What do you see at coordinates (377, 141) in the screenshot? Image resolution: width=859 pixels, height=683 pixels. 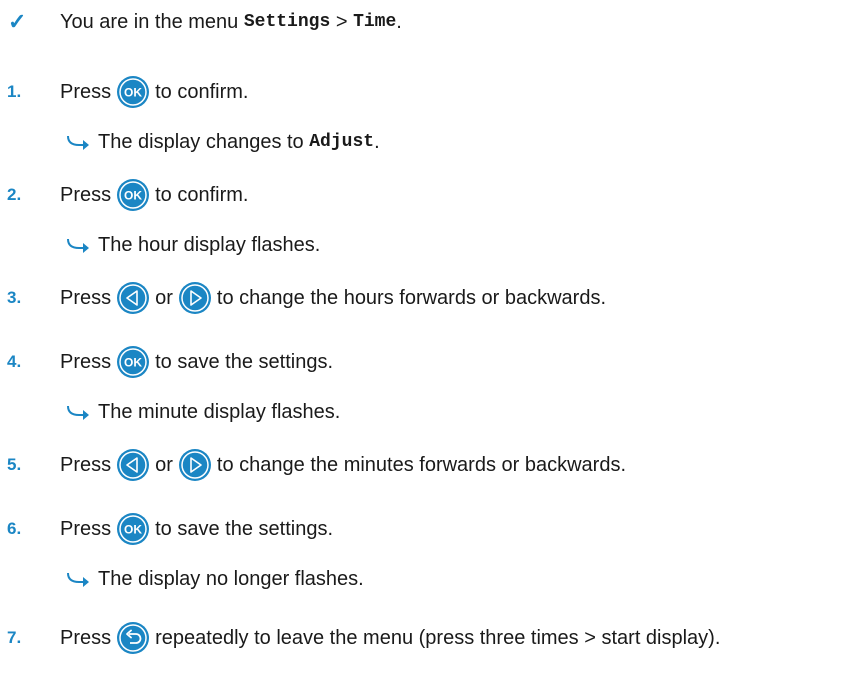 I see `result-text-post: .` at bounding box center [377, 141].